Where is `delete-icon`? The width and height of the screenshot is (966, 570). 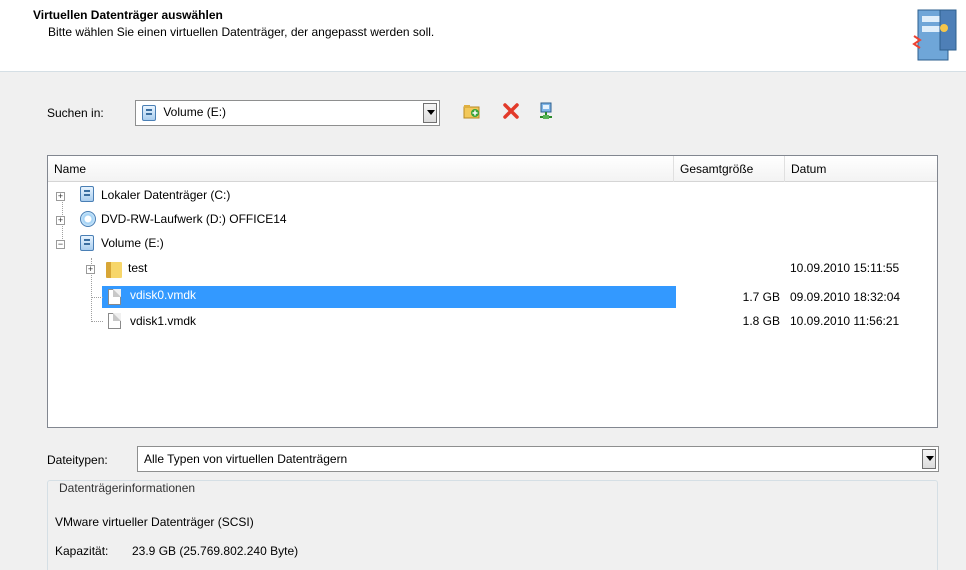
delete-icon is located at coordinates (511, 111).